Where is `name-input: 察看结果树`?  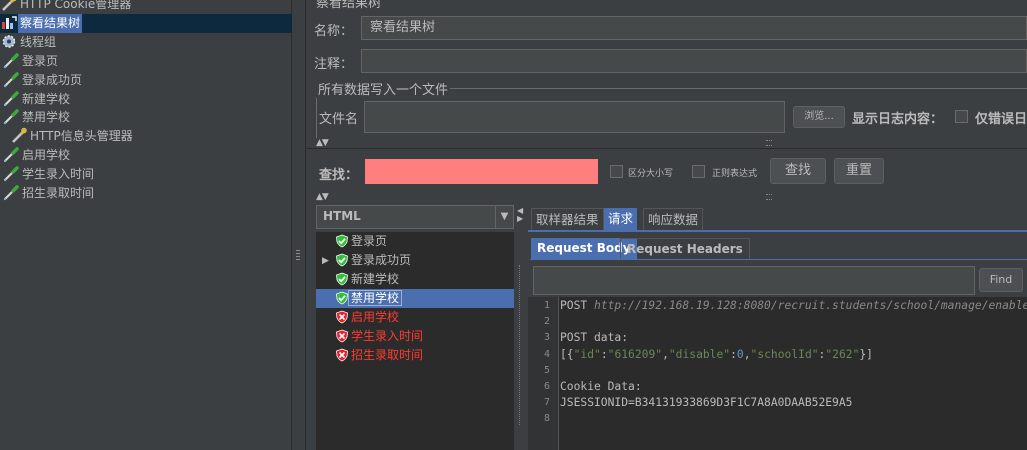
name-input: 察看结果树 is located at coordinates (694, 28).